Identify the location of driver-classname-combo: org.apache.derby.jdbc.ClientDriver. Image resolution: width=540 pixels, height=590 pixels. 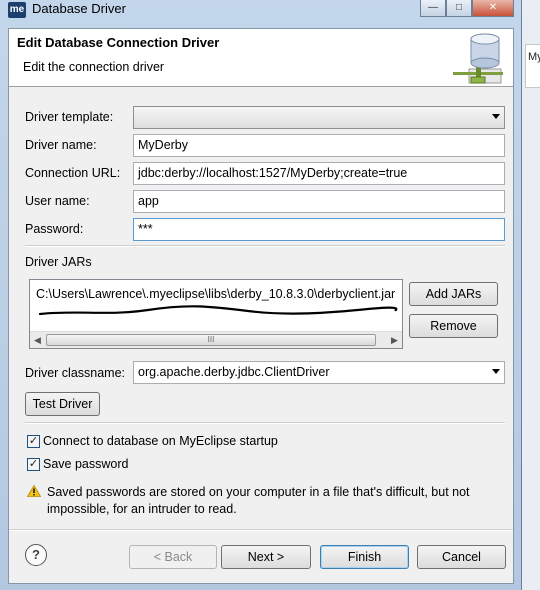
(319, 372).